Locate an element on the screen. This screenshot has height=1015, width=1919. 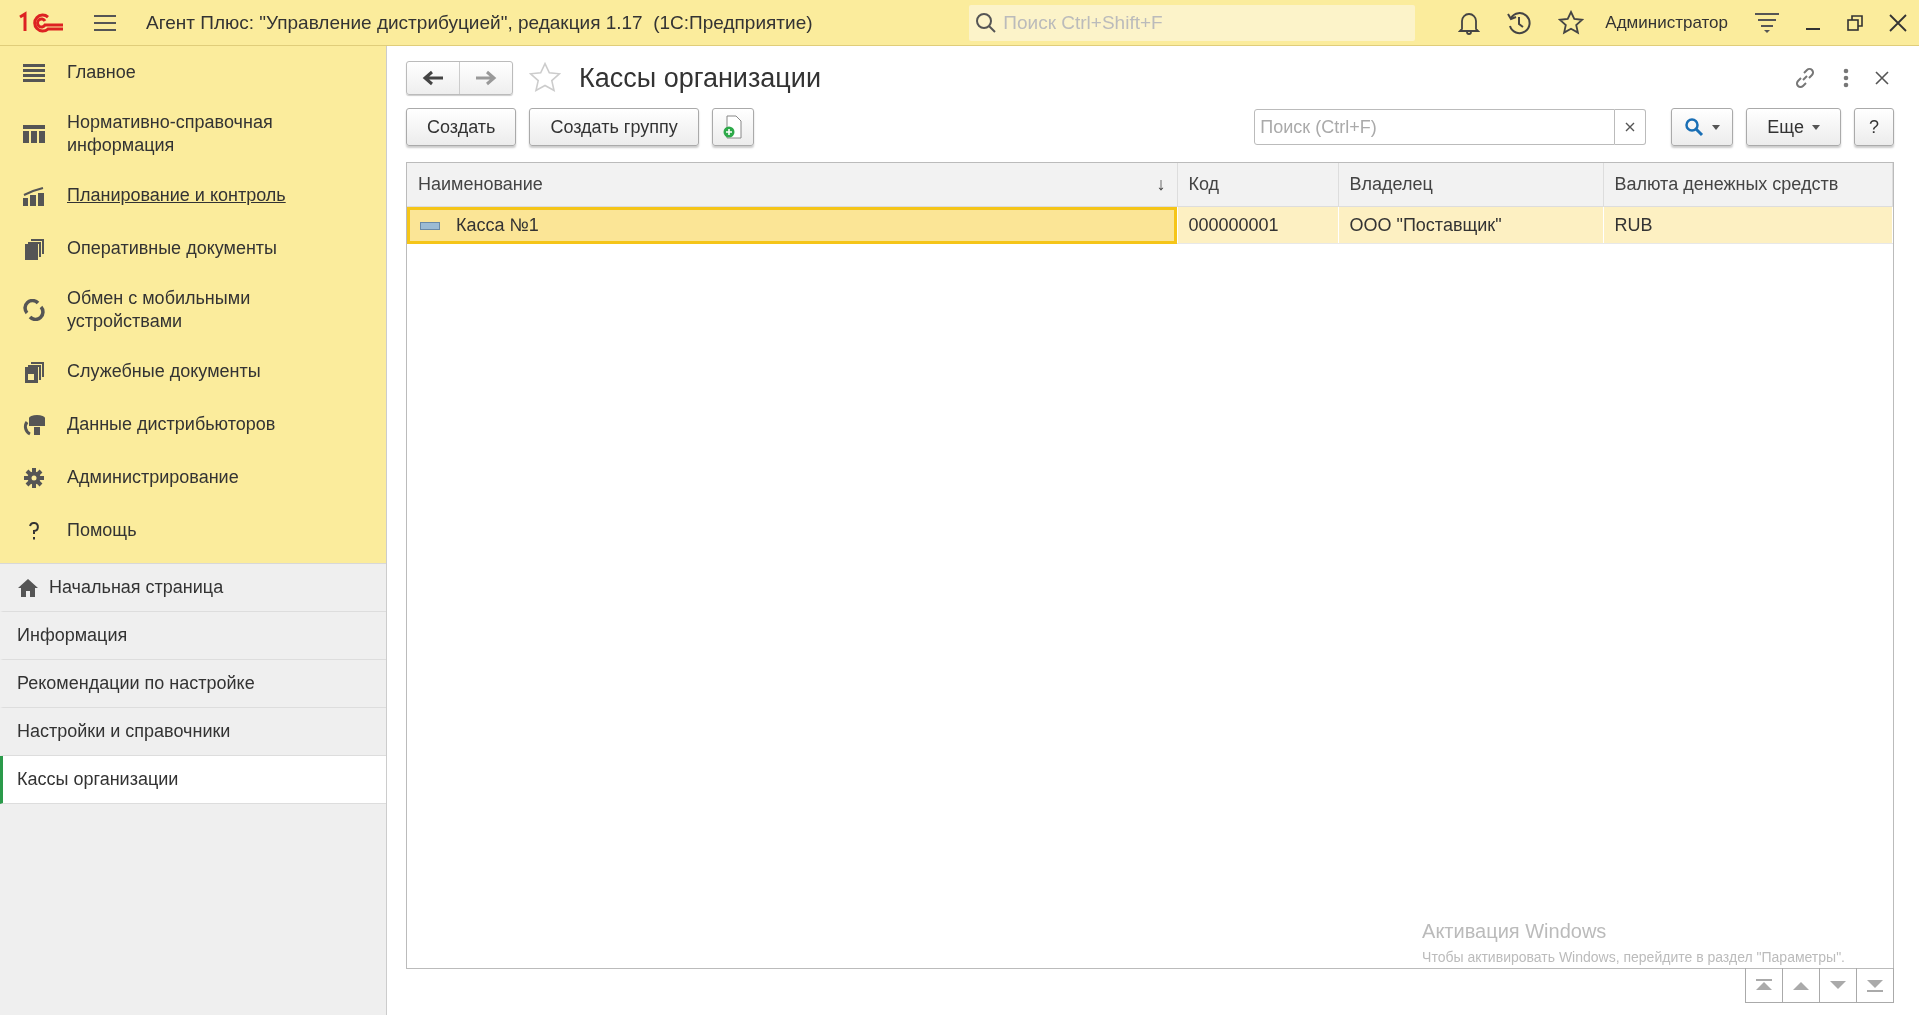
section-link: Служебные документы is located at coordinates (164, 371).